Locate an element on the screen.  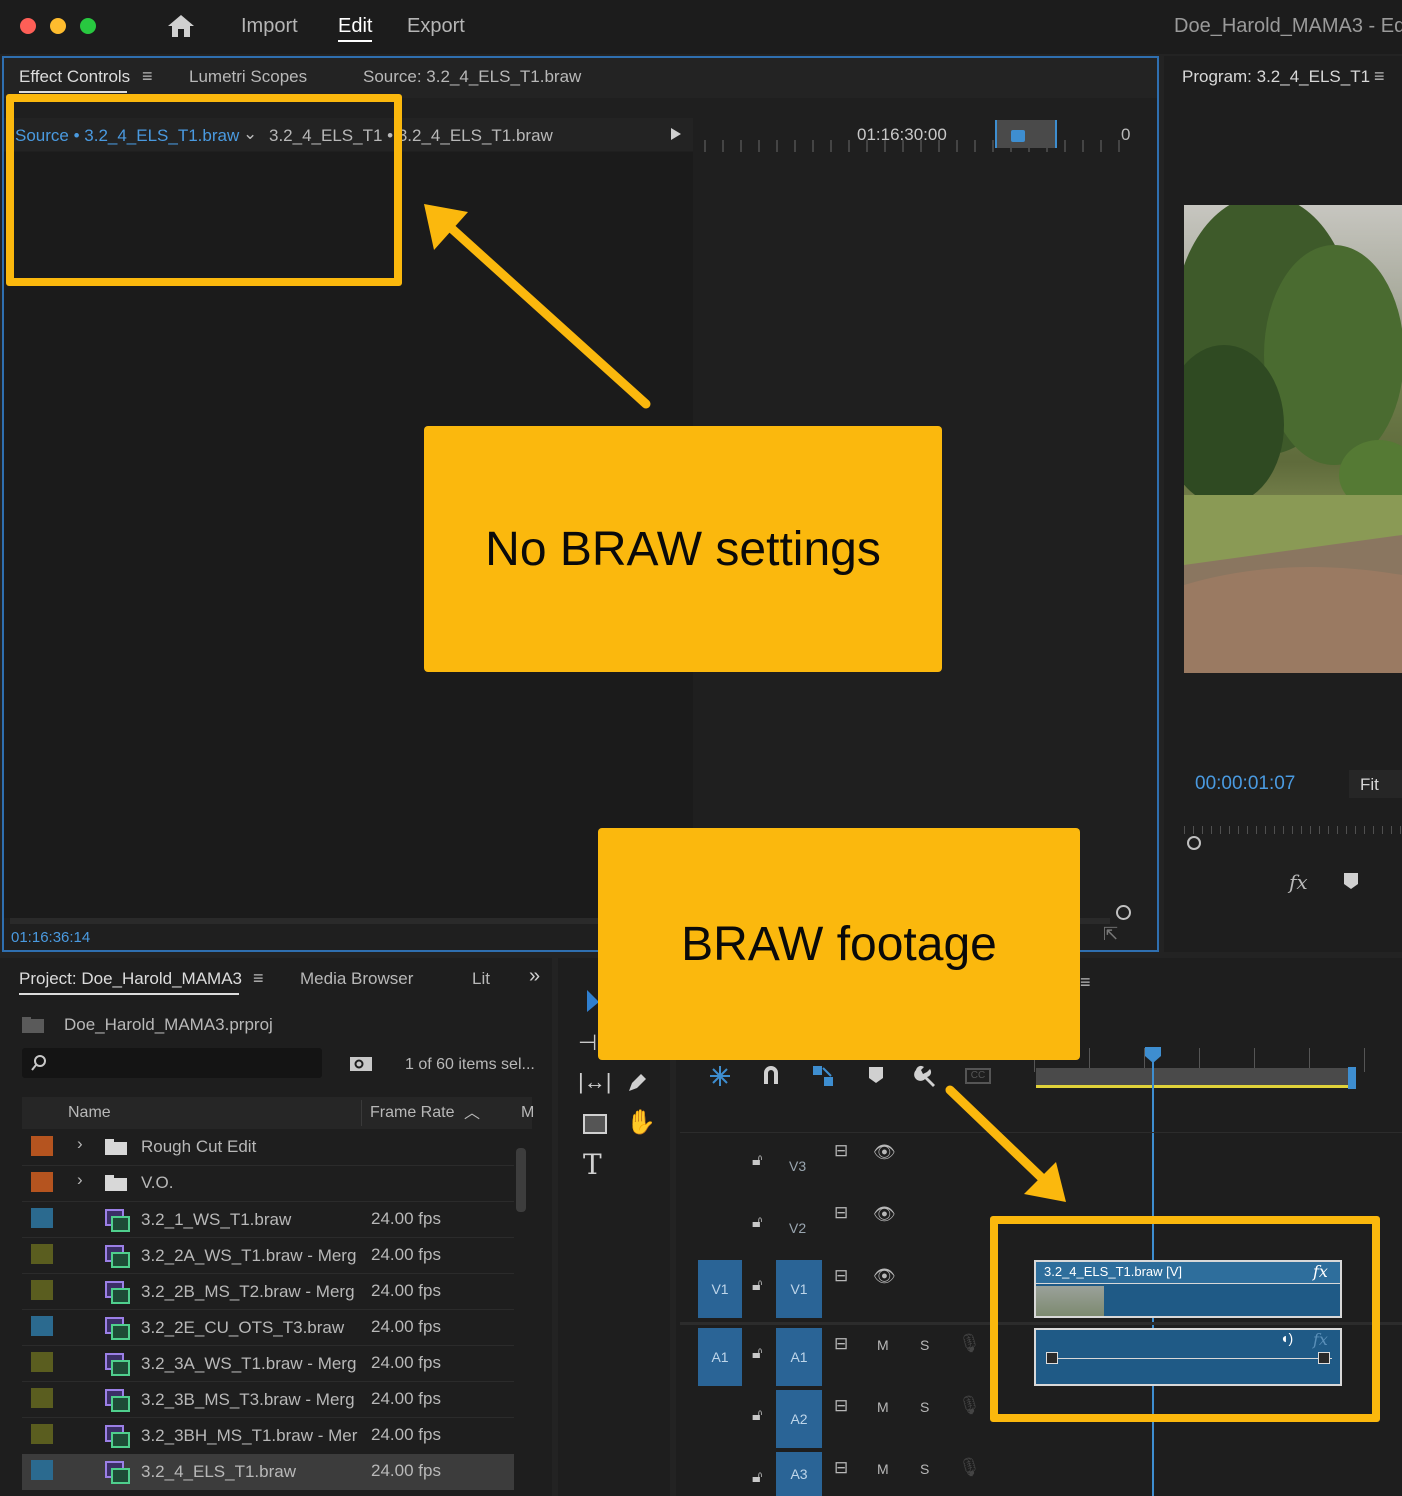
linked-selection-icon is located at coordinates (823, 1076).